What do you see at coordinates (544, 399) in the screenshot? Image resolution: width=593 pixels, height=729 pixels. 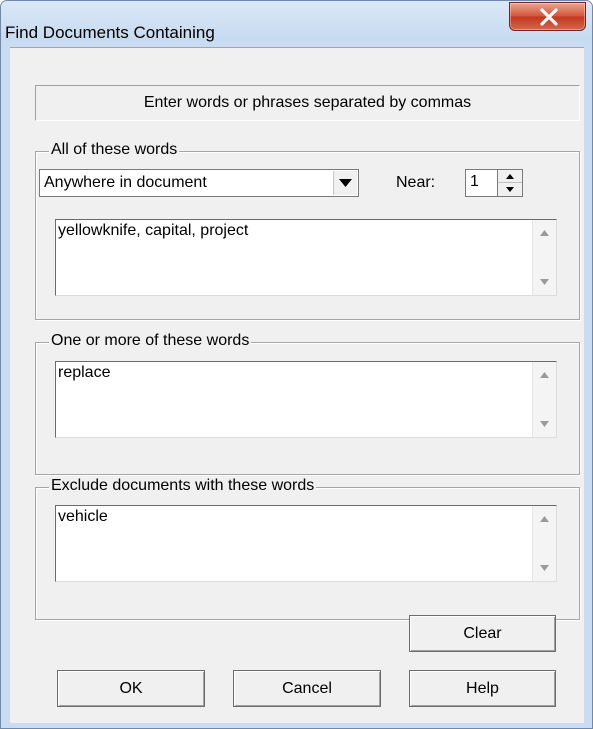 I see `any-words-scrollbar` at bounding box center [544, 399].